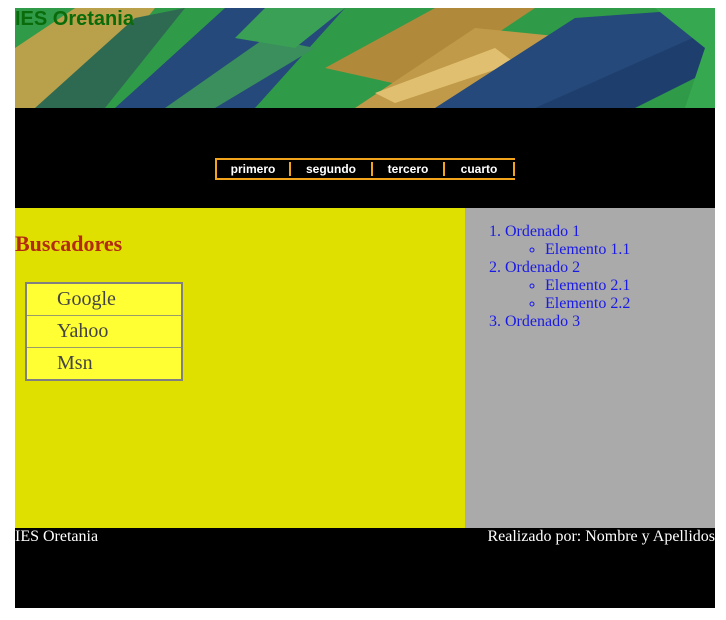  I want to click on list-item-label: Ordenado 1, so click(542, 231).